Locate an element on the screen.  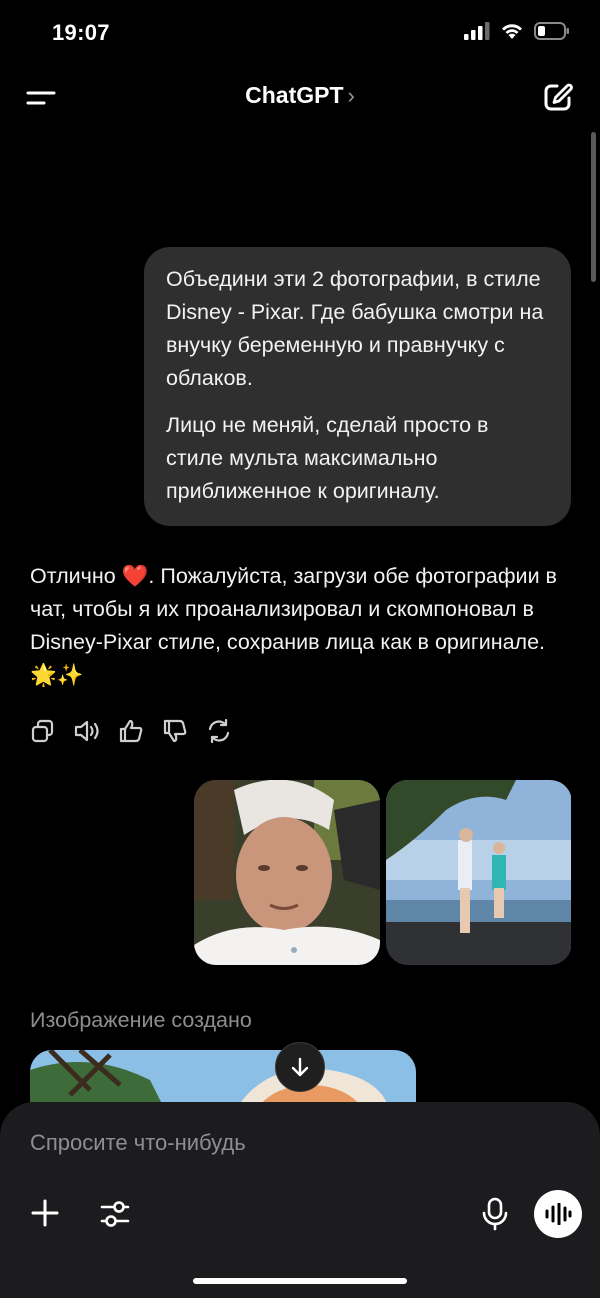
page-title: ChatGPT is located at coordinates (294, 95).